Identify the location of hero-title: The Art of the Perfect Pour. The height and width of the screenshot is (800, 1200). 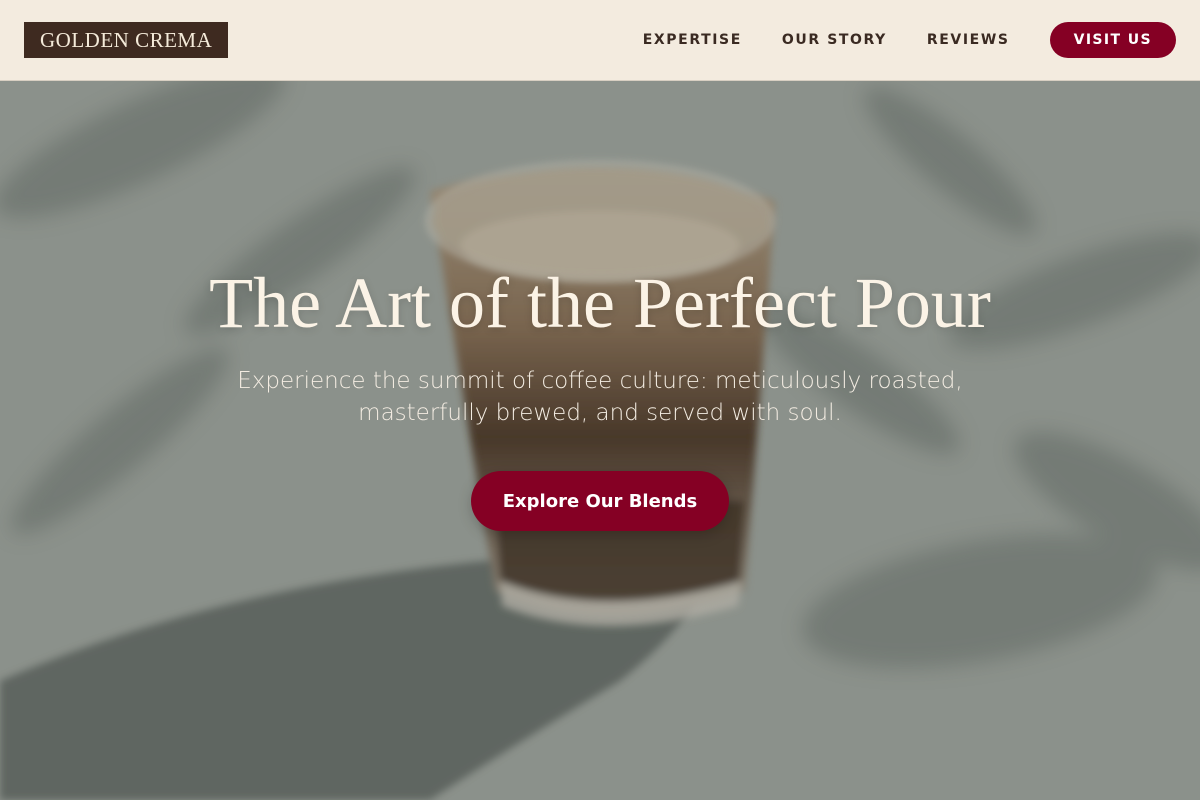
(600, 303).